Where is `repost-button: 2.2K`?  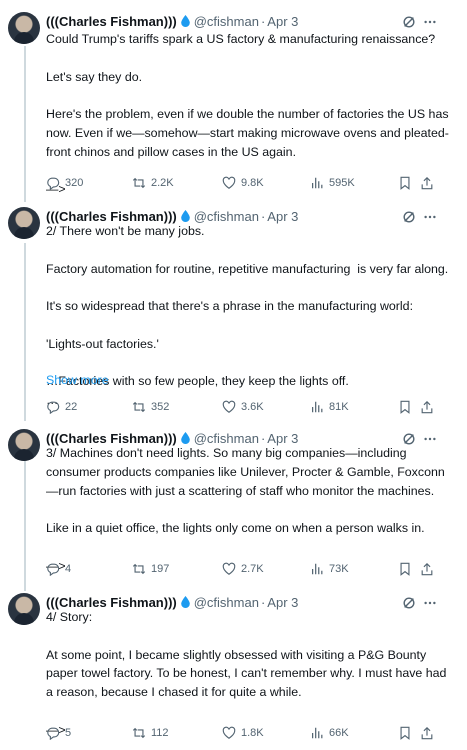
repost-button: 2.2K is located at coordinates (153, 183).